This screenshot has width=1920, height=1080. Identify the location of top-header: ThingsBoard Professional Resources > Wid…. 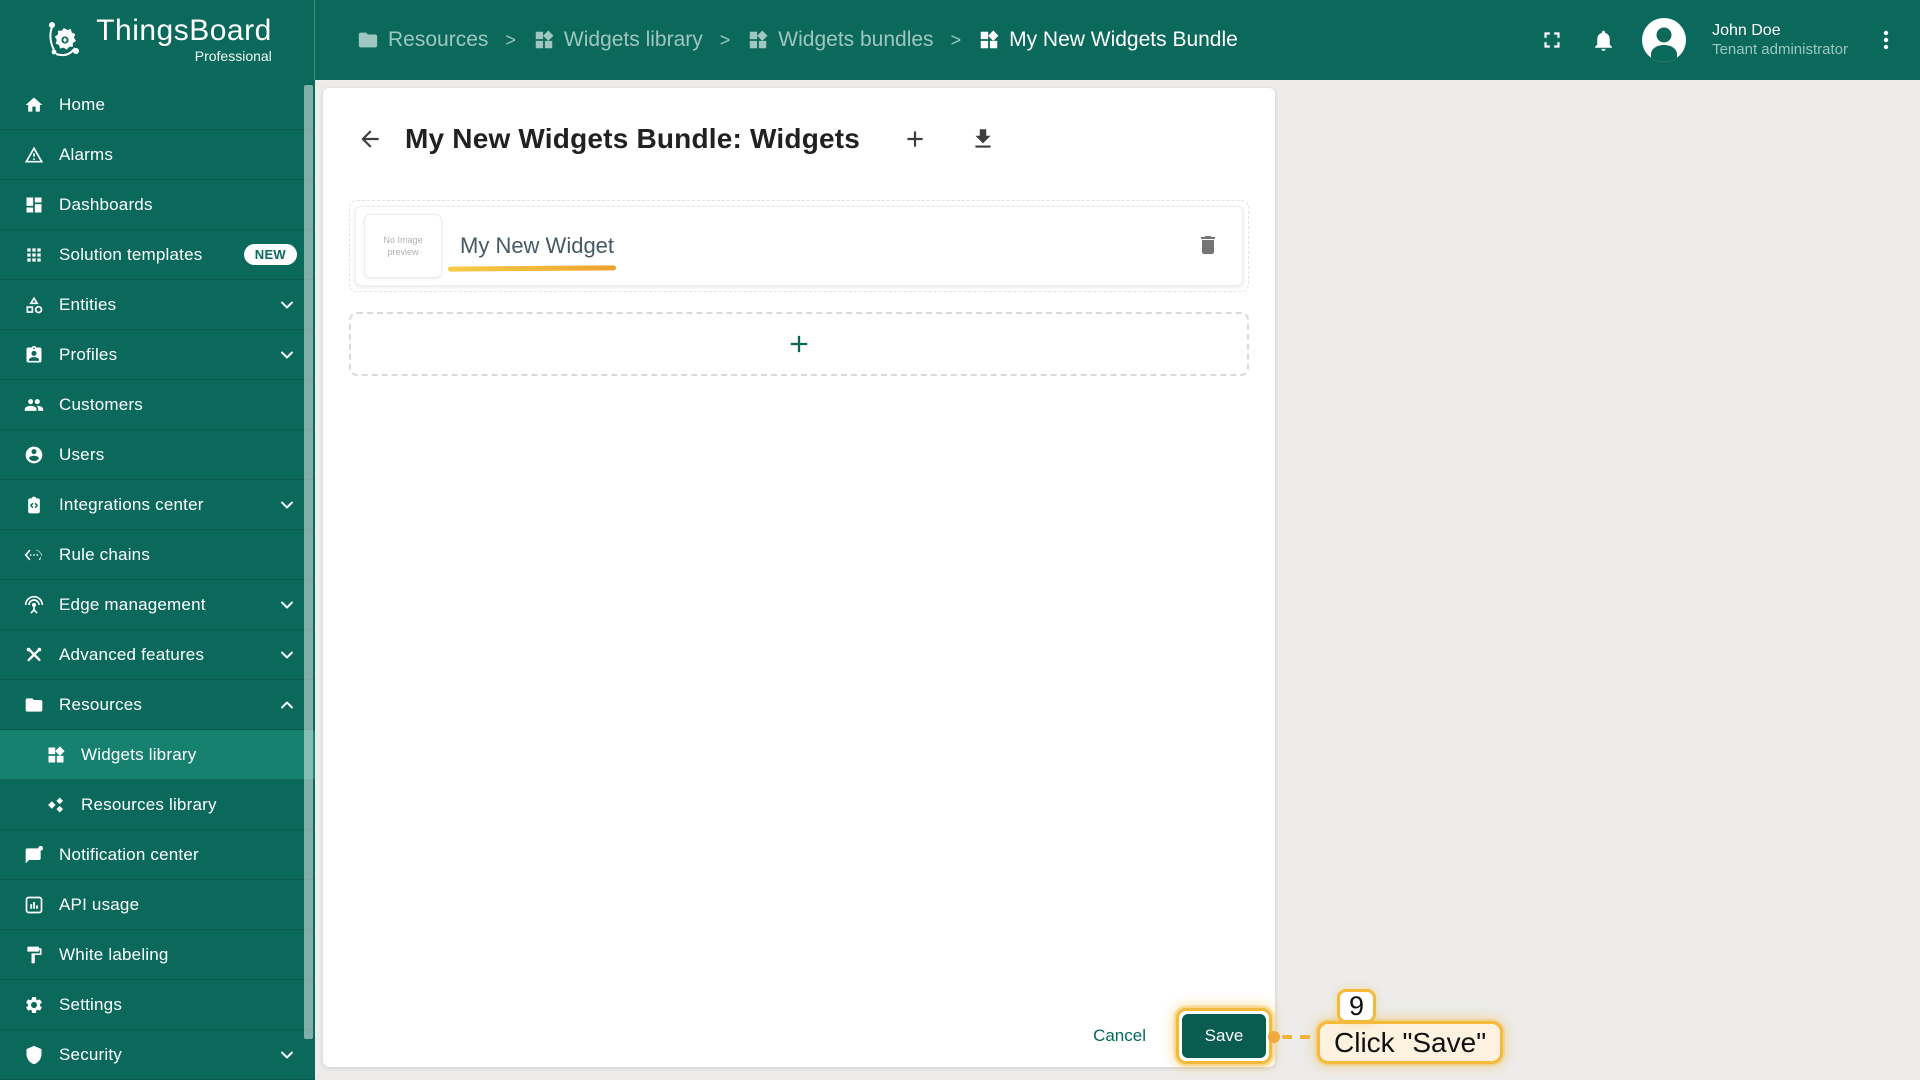
(960, 40).